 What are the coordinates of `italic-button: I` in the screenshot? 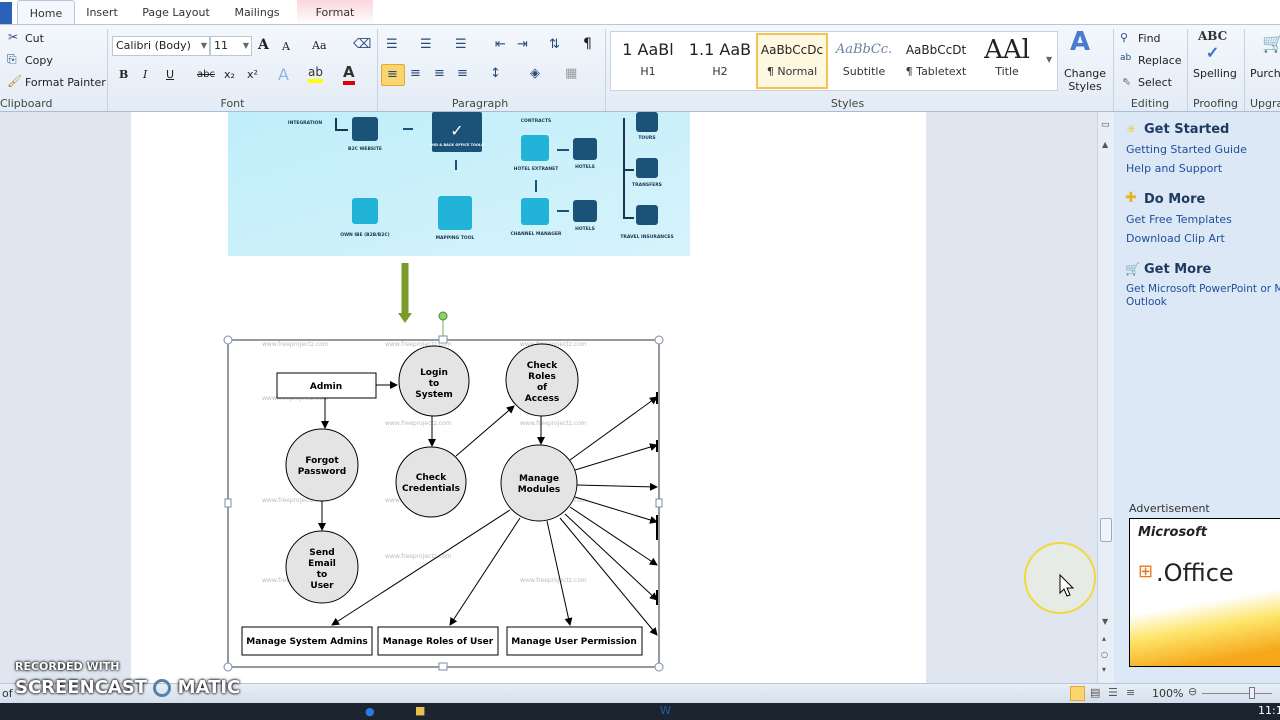 It's located at (145, 74).